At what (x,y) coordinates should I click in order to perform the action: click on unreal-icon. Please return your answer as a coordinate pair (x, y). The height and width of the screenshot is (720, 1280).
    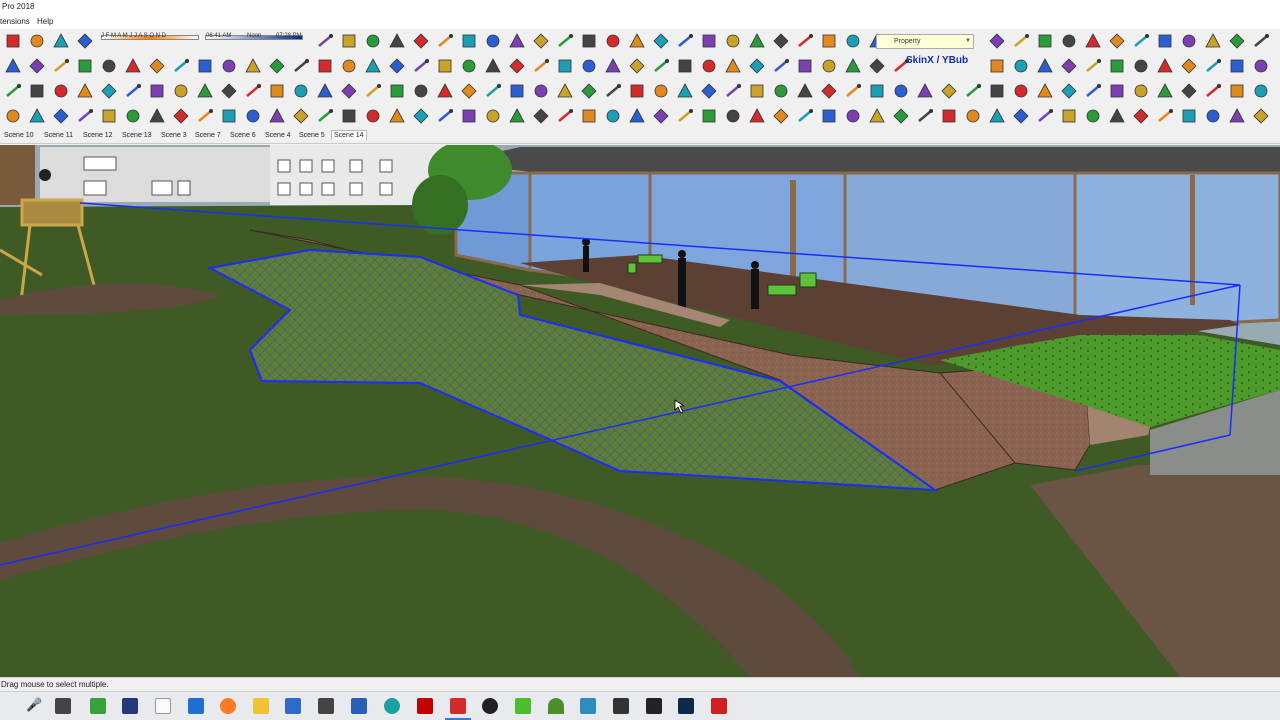
    Looking at the image, I should click on (490, 706).